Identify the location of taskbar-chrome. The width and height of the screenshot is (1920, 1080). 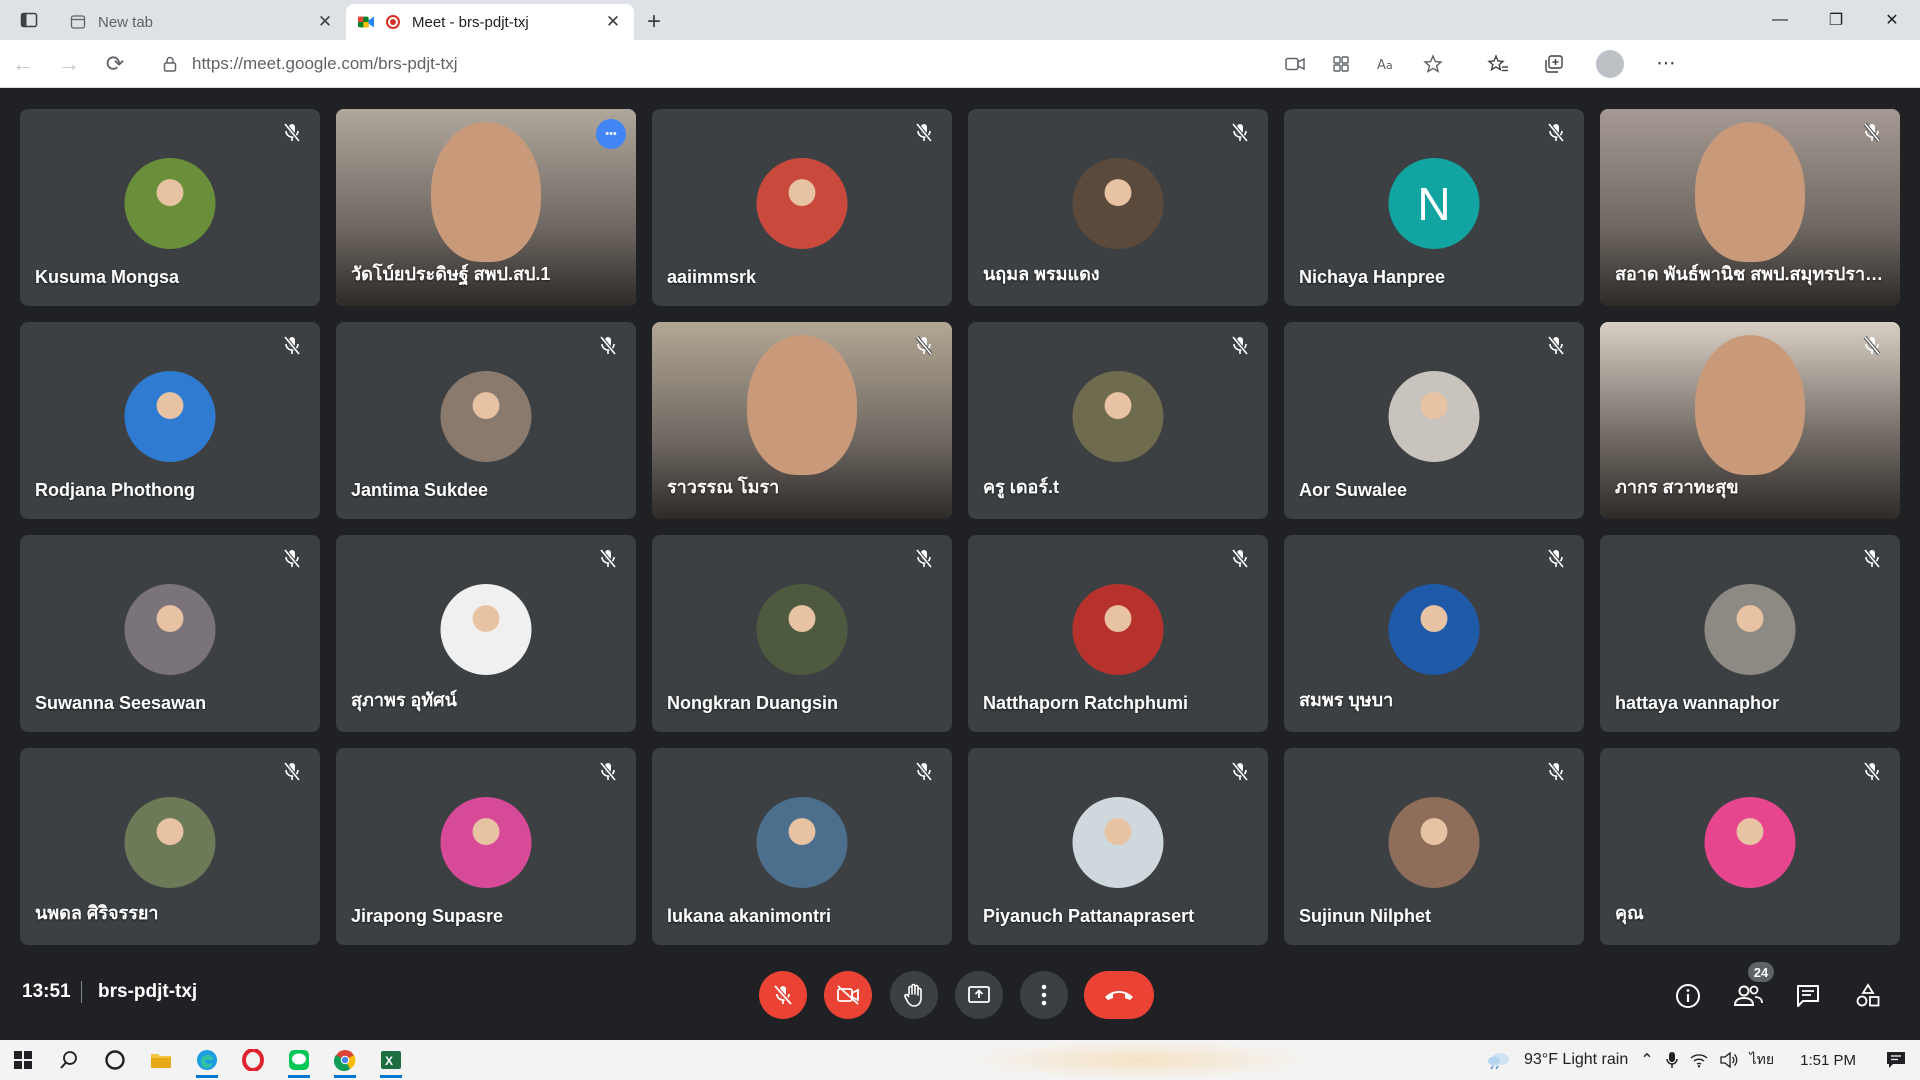
(345, 1060).